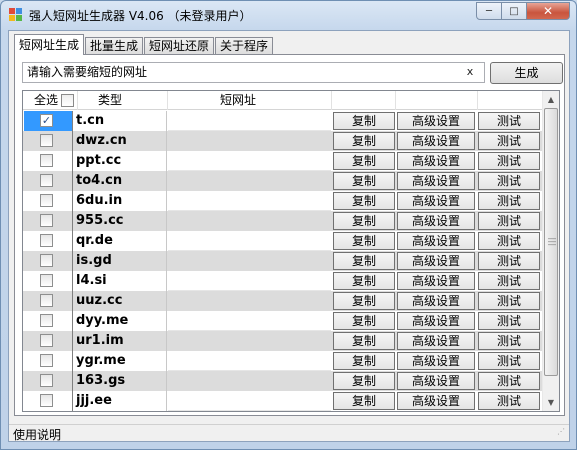  I want to click on minimize-button: ─, so click(489, 11).